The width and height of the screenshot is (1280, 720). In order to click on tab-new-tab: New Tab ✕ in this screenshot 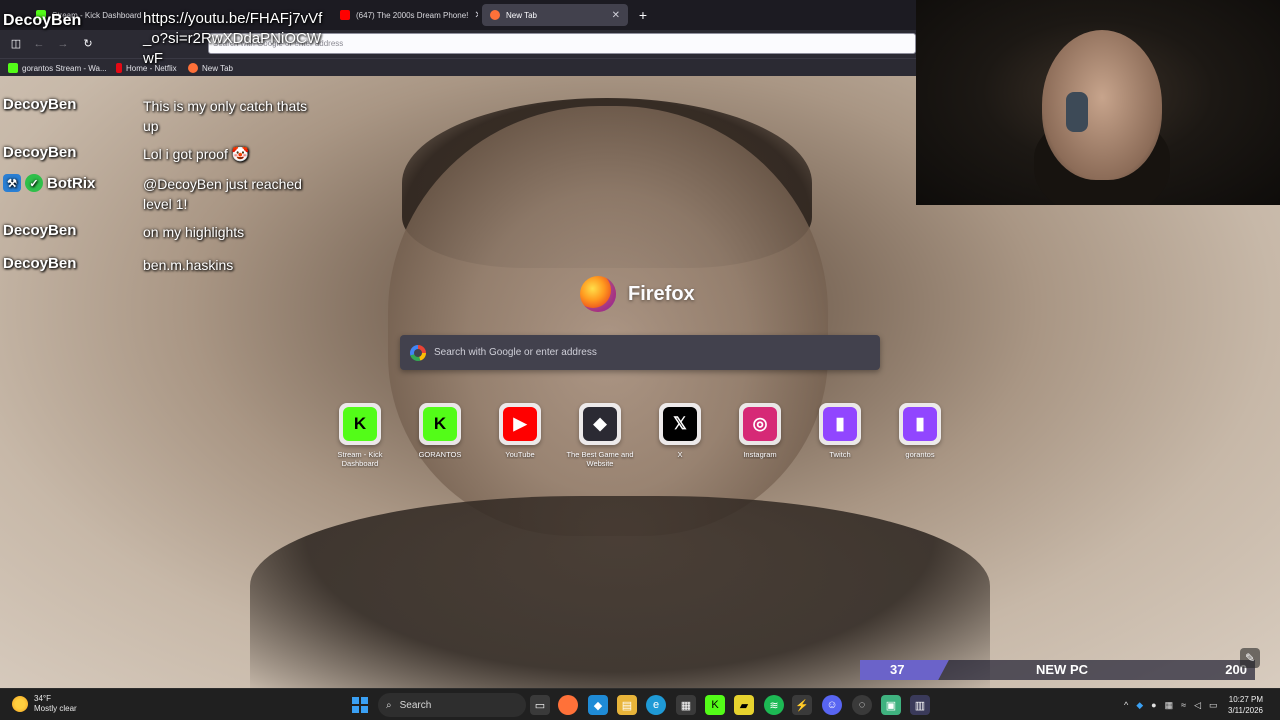, I will do `click(555, 15)`.